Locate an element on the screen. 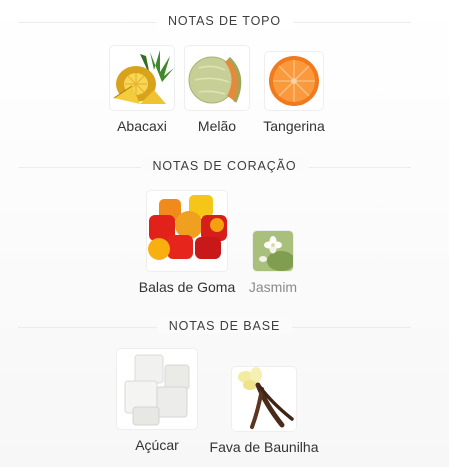 The width and height of the screenshot is (449, 467). note-item-gummy-candy: Balas de Goma is located at coordinates (187, 243).